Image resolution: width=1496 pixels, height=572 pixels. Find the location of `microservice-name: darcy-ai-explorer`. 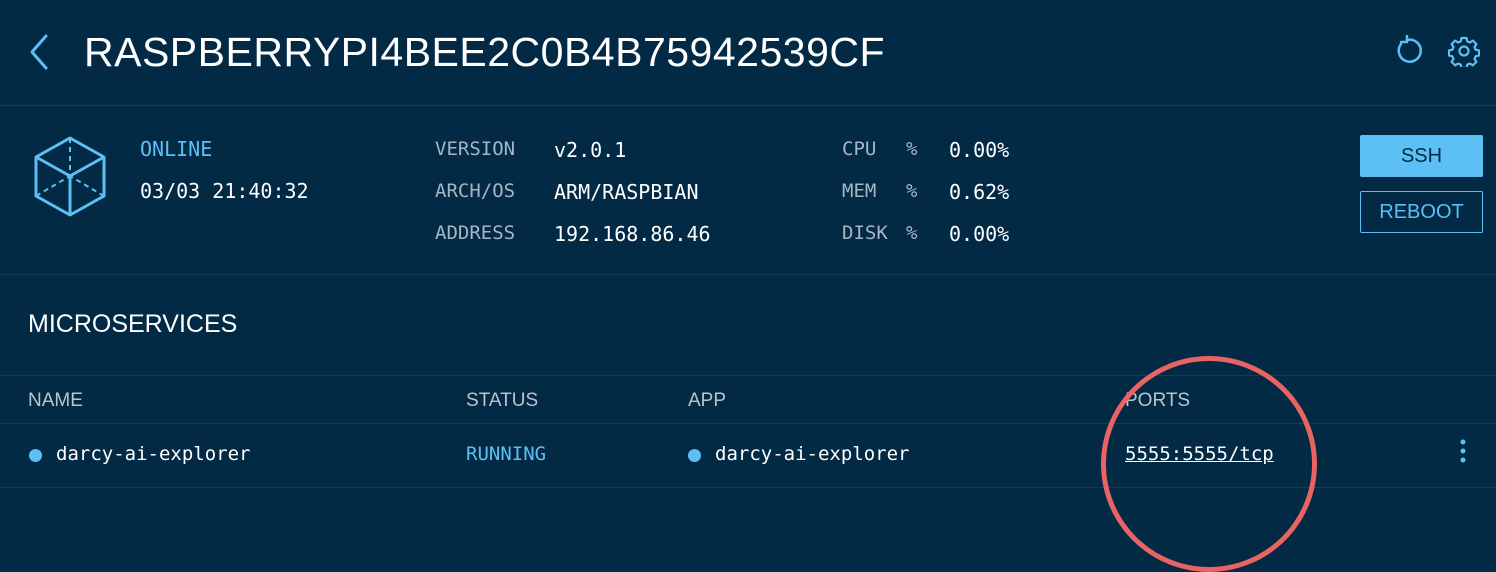

microservice-name: darcy-ai-explorer is located at coordinates (153, 454).